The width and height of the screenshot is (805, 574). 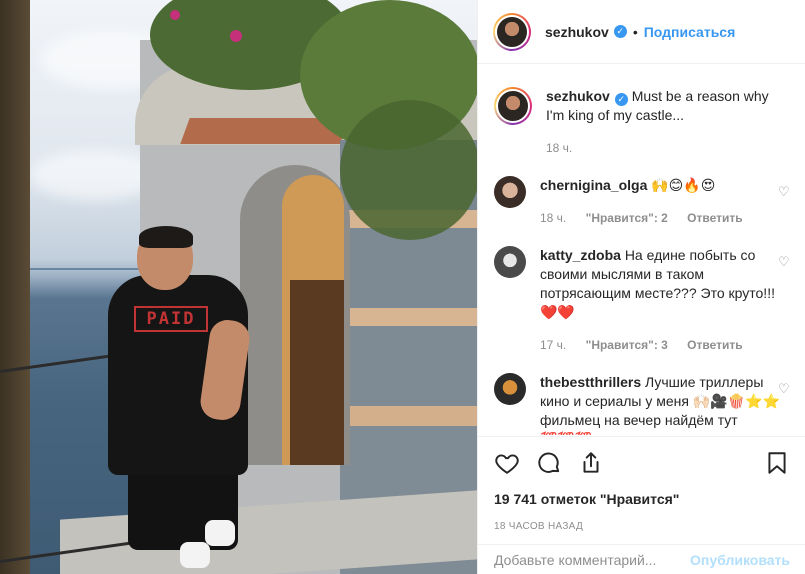 I want to click on bookmark-icon, so click(x=777, y=463).